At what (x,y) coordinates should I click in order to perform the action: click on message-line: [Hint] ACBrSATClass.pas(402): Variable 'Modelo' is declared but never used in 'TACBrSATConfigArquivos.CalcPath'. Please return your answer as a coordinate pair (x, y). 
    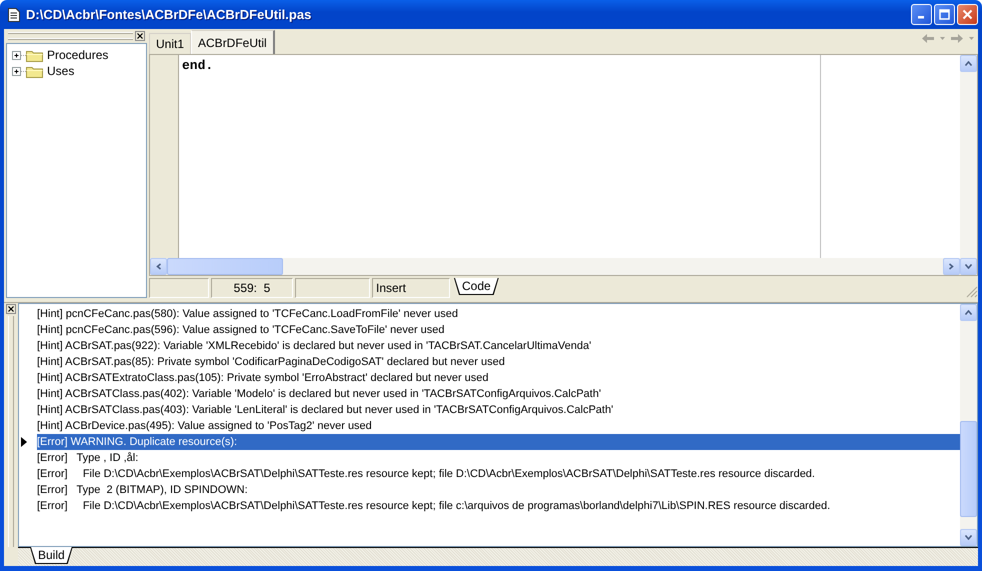
    Looking at the image, I should click on (498, 394).